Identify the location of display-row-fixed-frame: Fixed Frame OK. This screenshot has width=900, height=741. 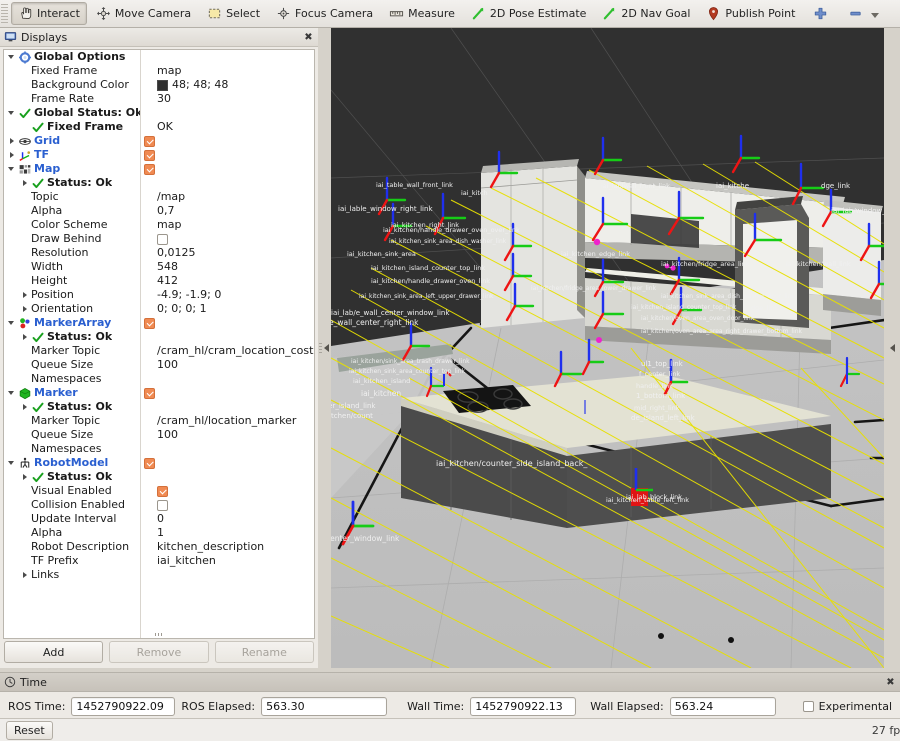
(159, 127).